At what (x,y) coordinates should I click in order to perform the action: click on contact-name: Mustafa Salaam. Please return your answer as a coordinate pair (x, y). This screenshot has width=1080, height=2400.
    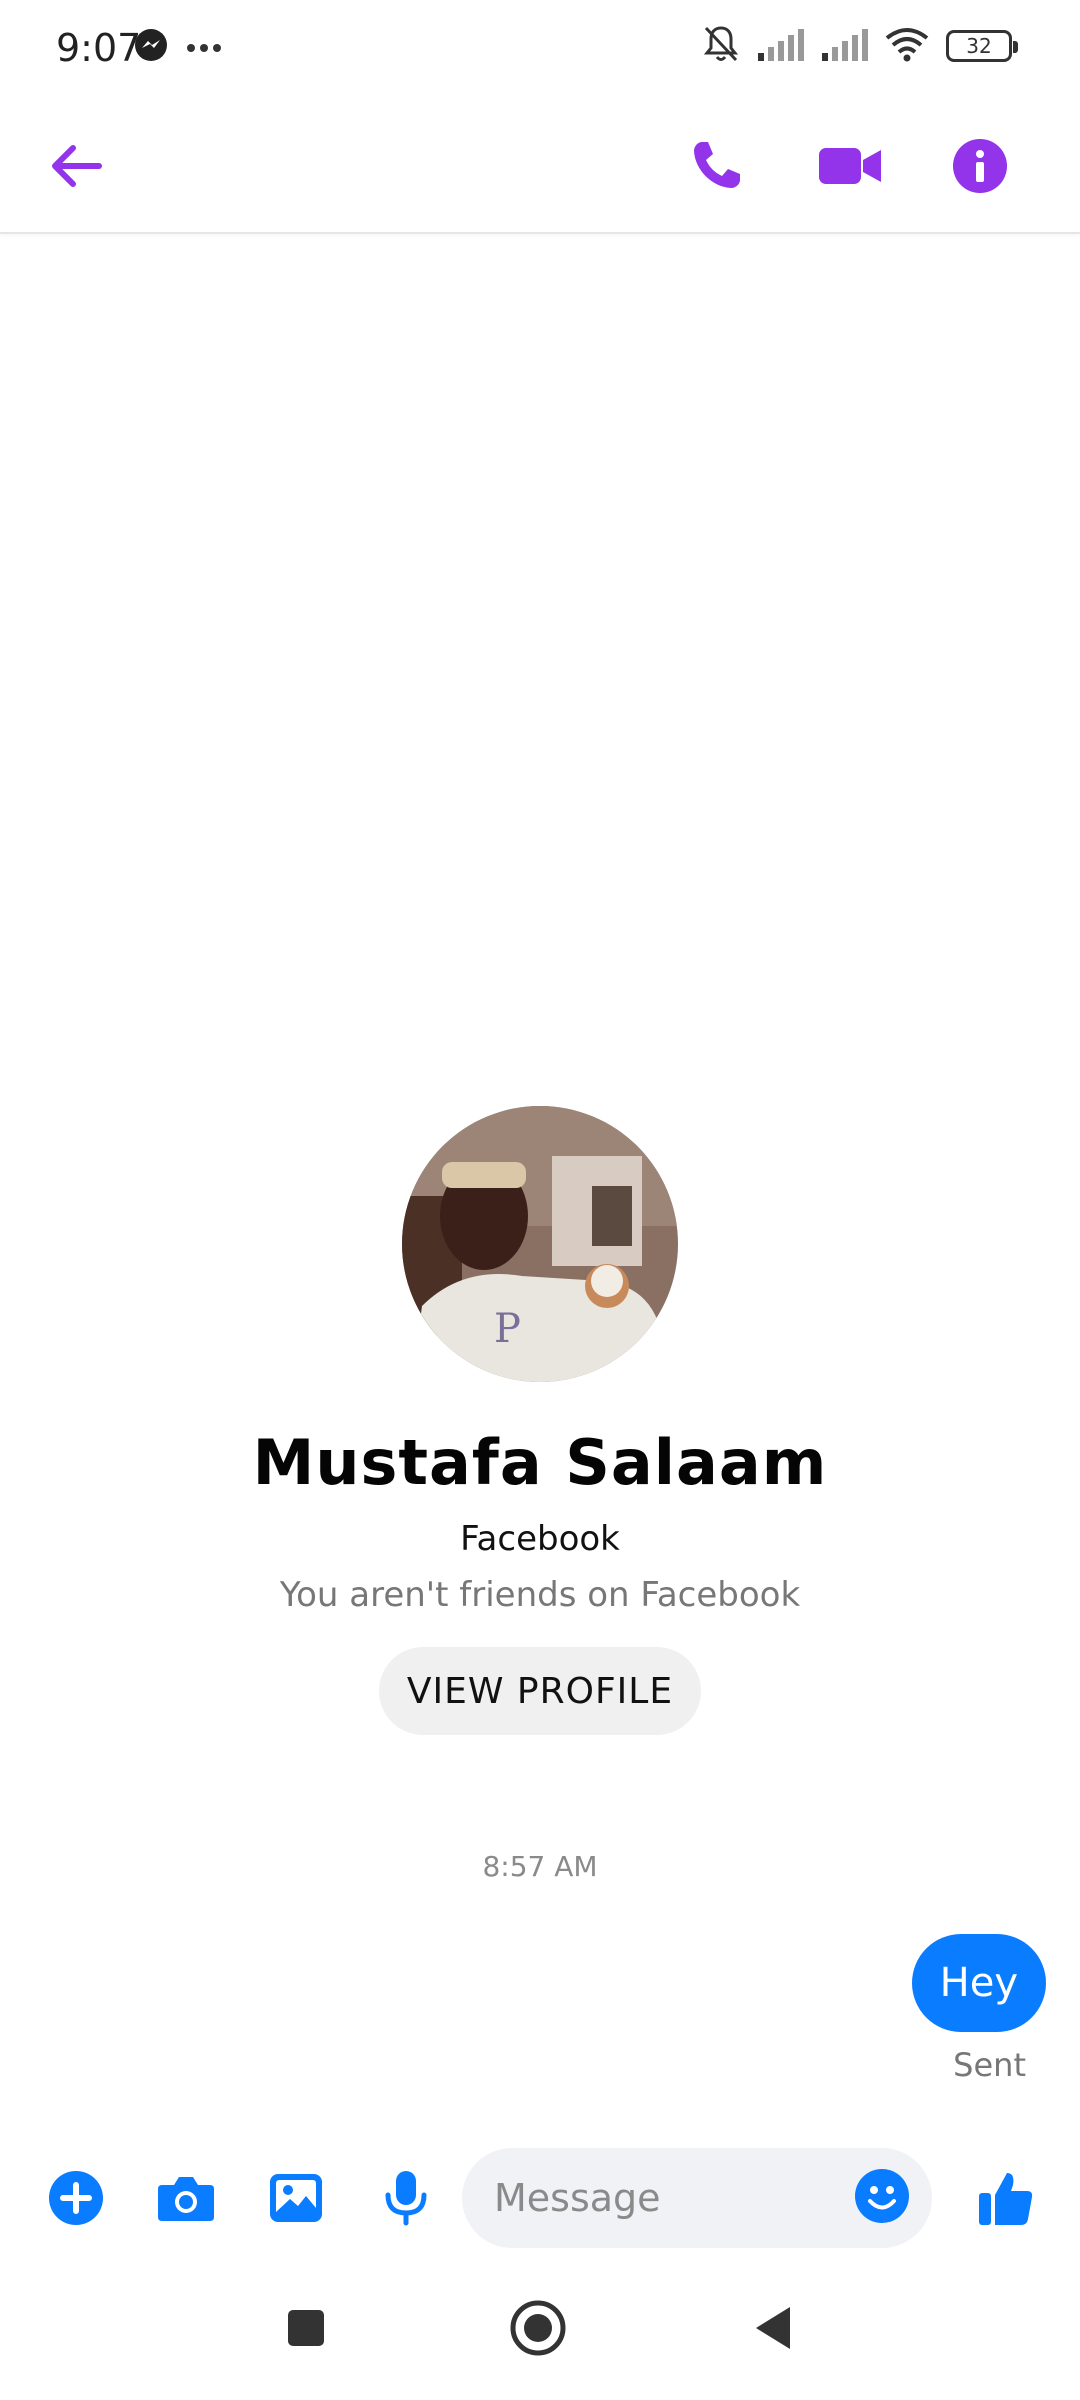
    Looking at the image, I should click on (540, 1462).